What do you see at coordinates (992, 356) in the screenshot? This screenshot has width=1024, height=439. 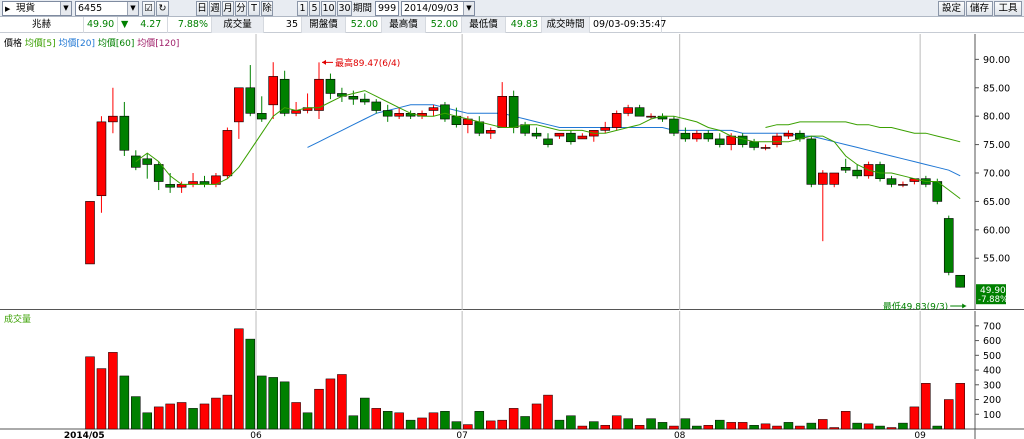 I see `volume-y-tick-label: 500` at bounding box center [992, 356].